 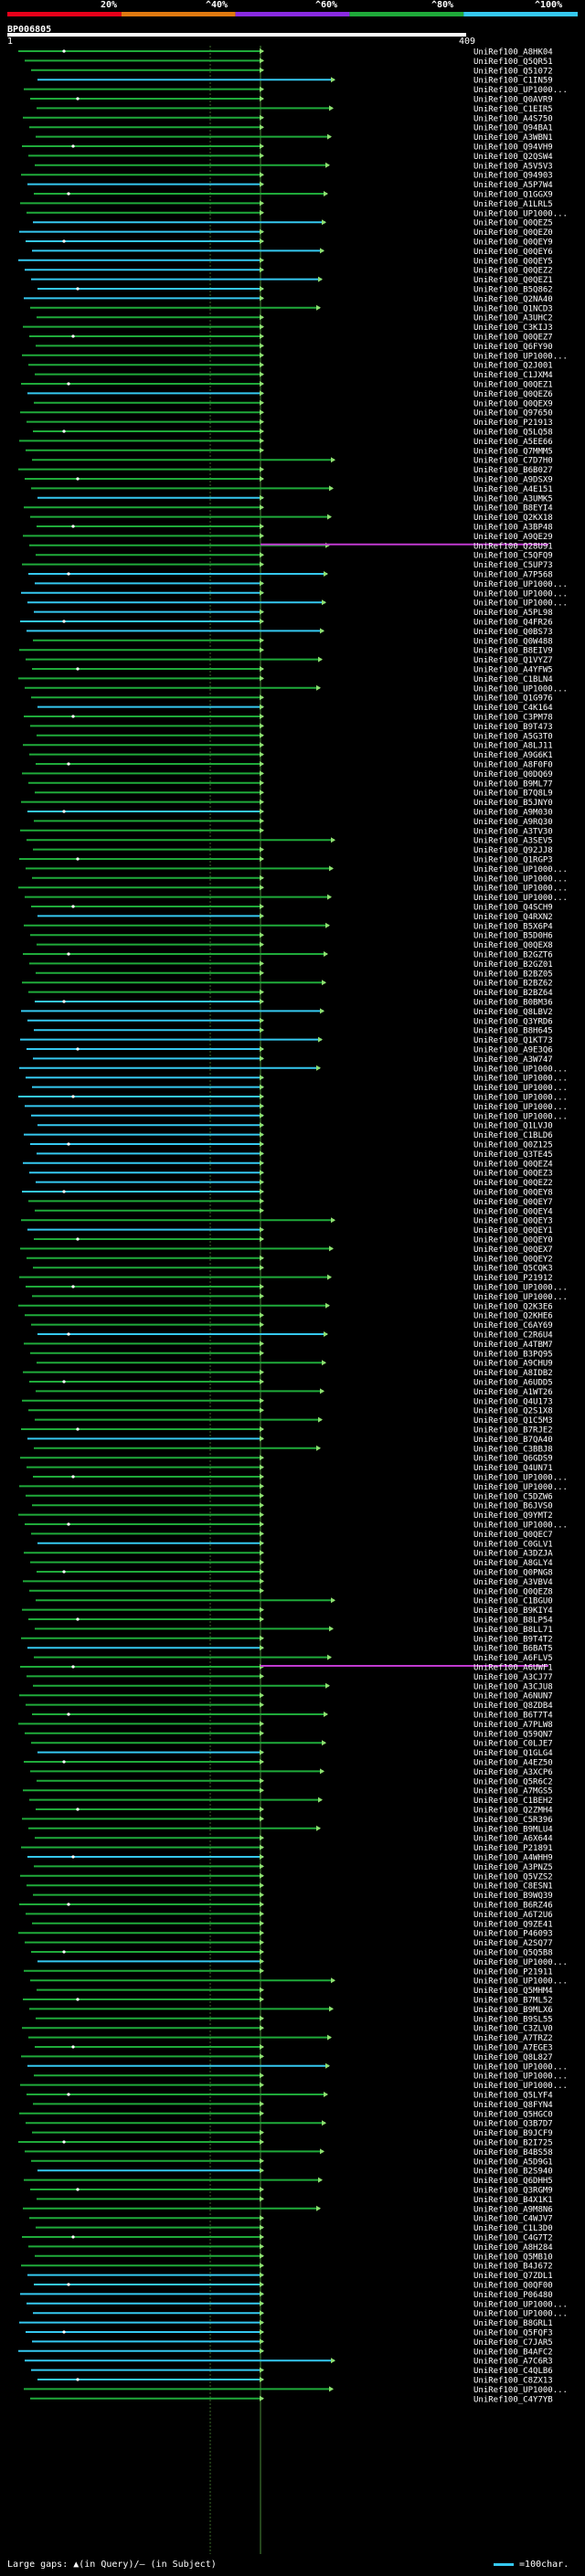 What do you see at coordinates (513, 1601) in the screenshot?
I see `hit-label: UniRef100_C1BGU0` at bounding box center [513, 1601].